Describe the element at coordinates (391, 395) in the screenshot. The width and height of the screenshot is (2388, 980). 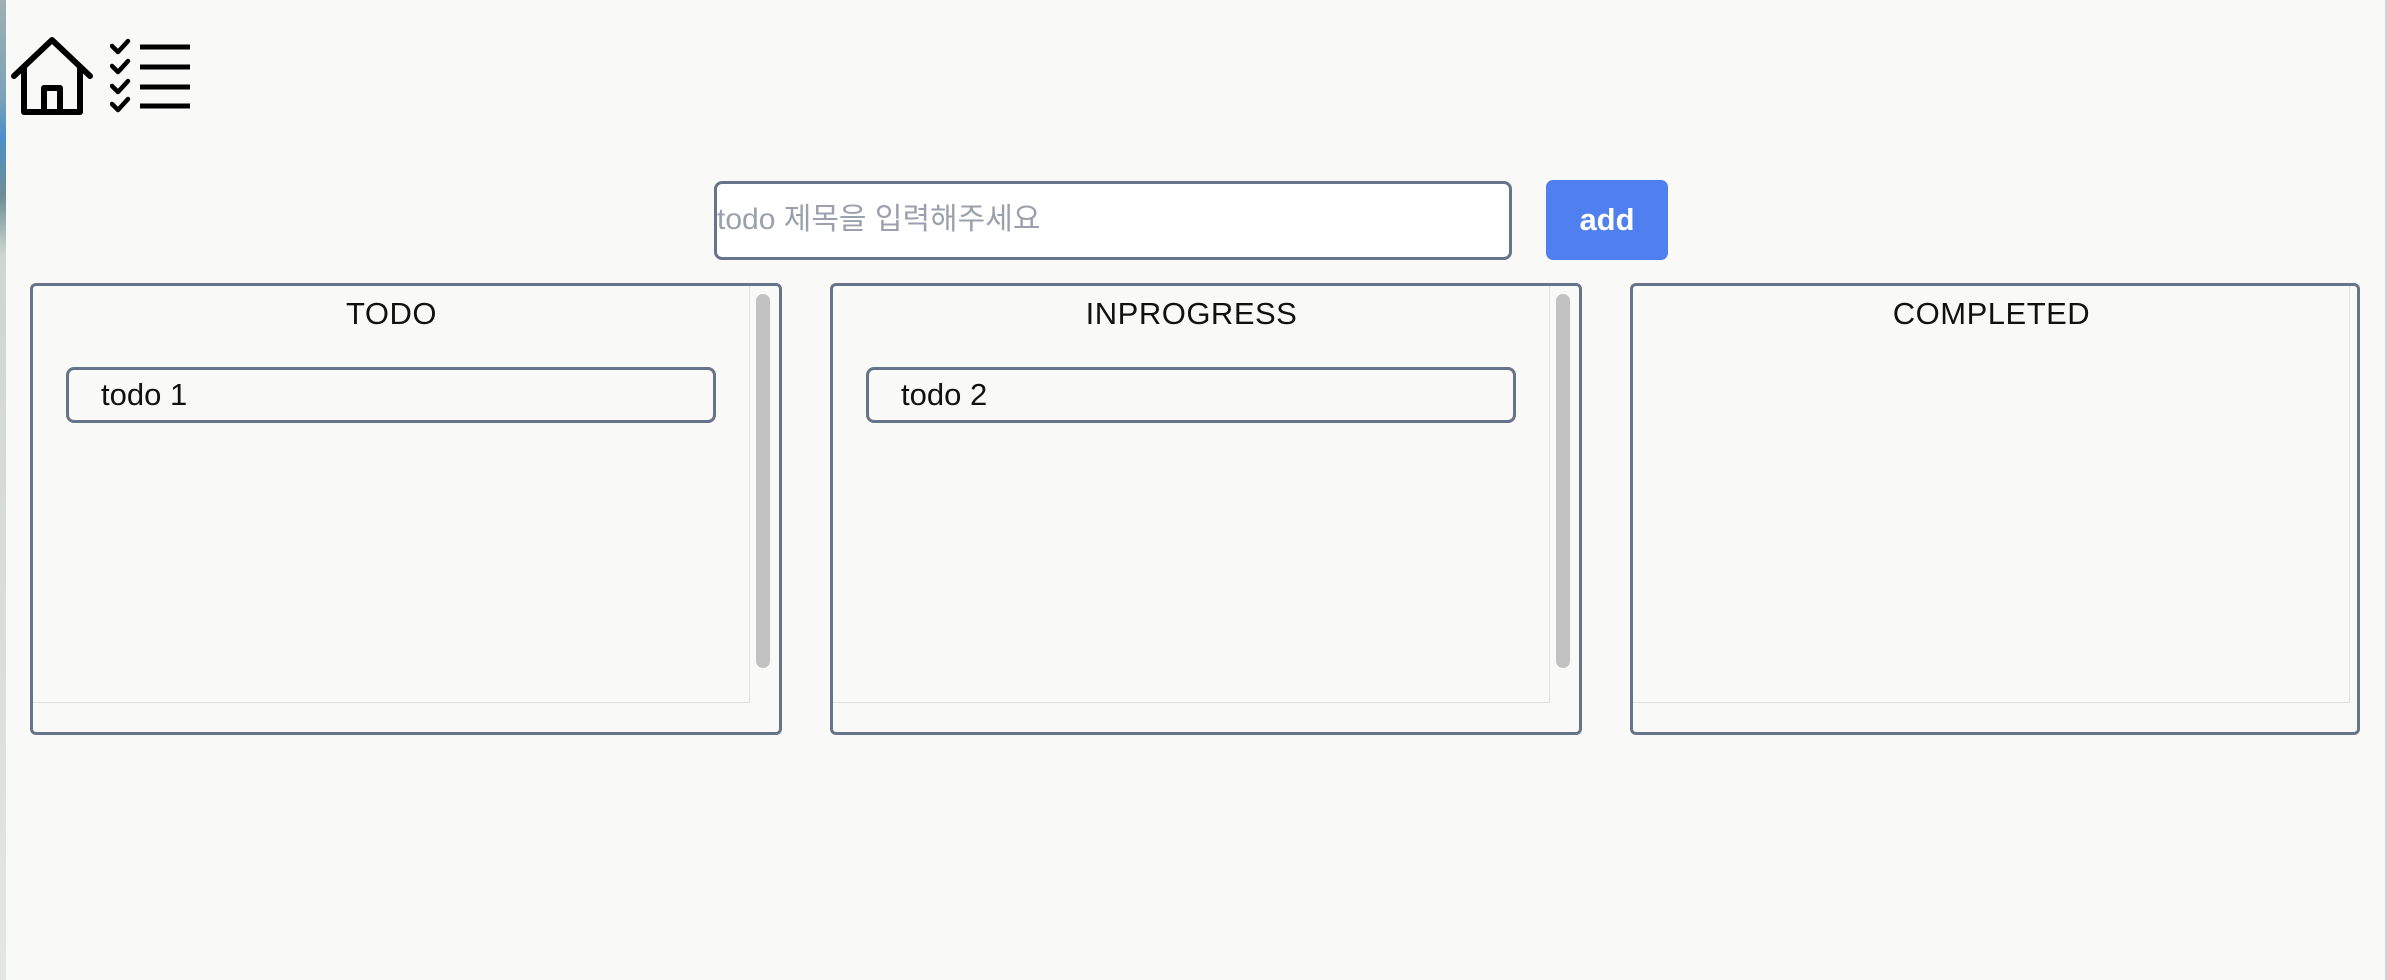
I see `todo-card: todo 1` at that location.